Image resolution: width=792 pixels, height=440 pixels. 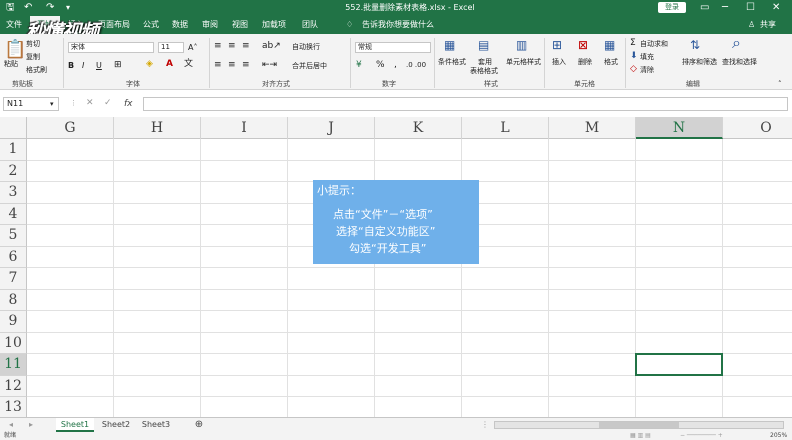 I want to click on merge-center-button: 合并后居中, so click(x=309, y=66).